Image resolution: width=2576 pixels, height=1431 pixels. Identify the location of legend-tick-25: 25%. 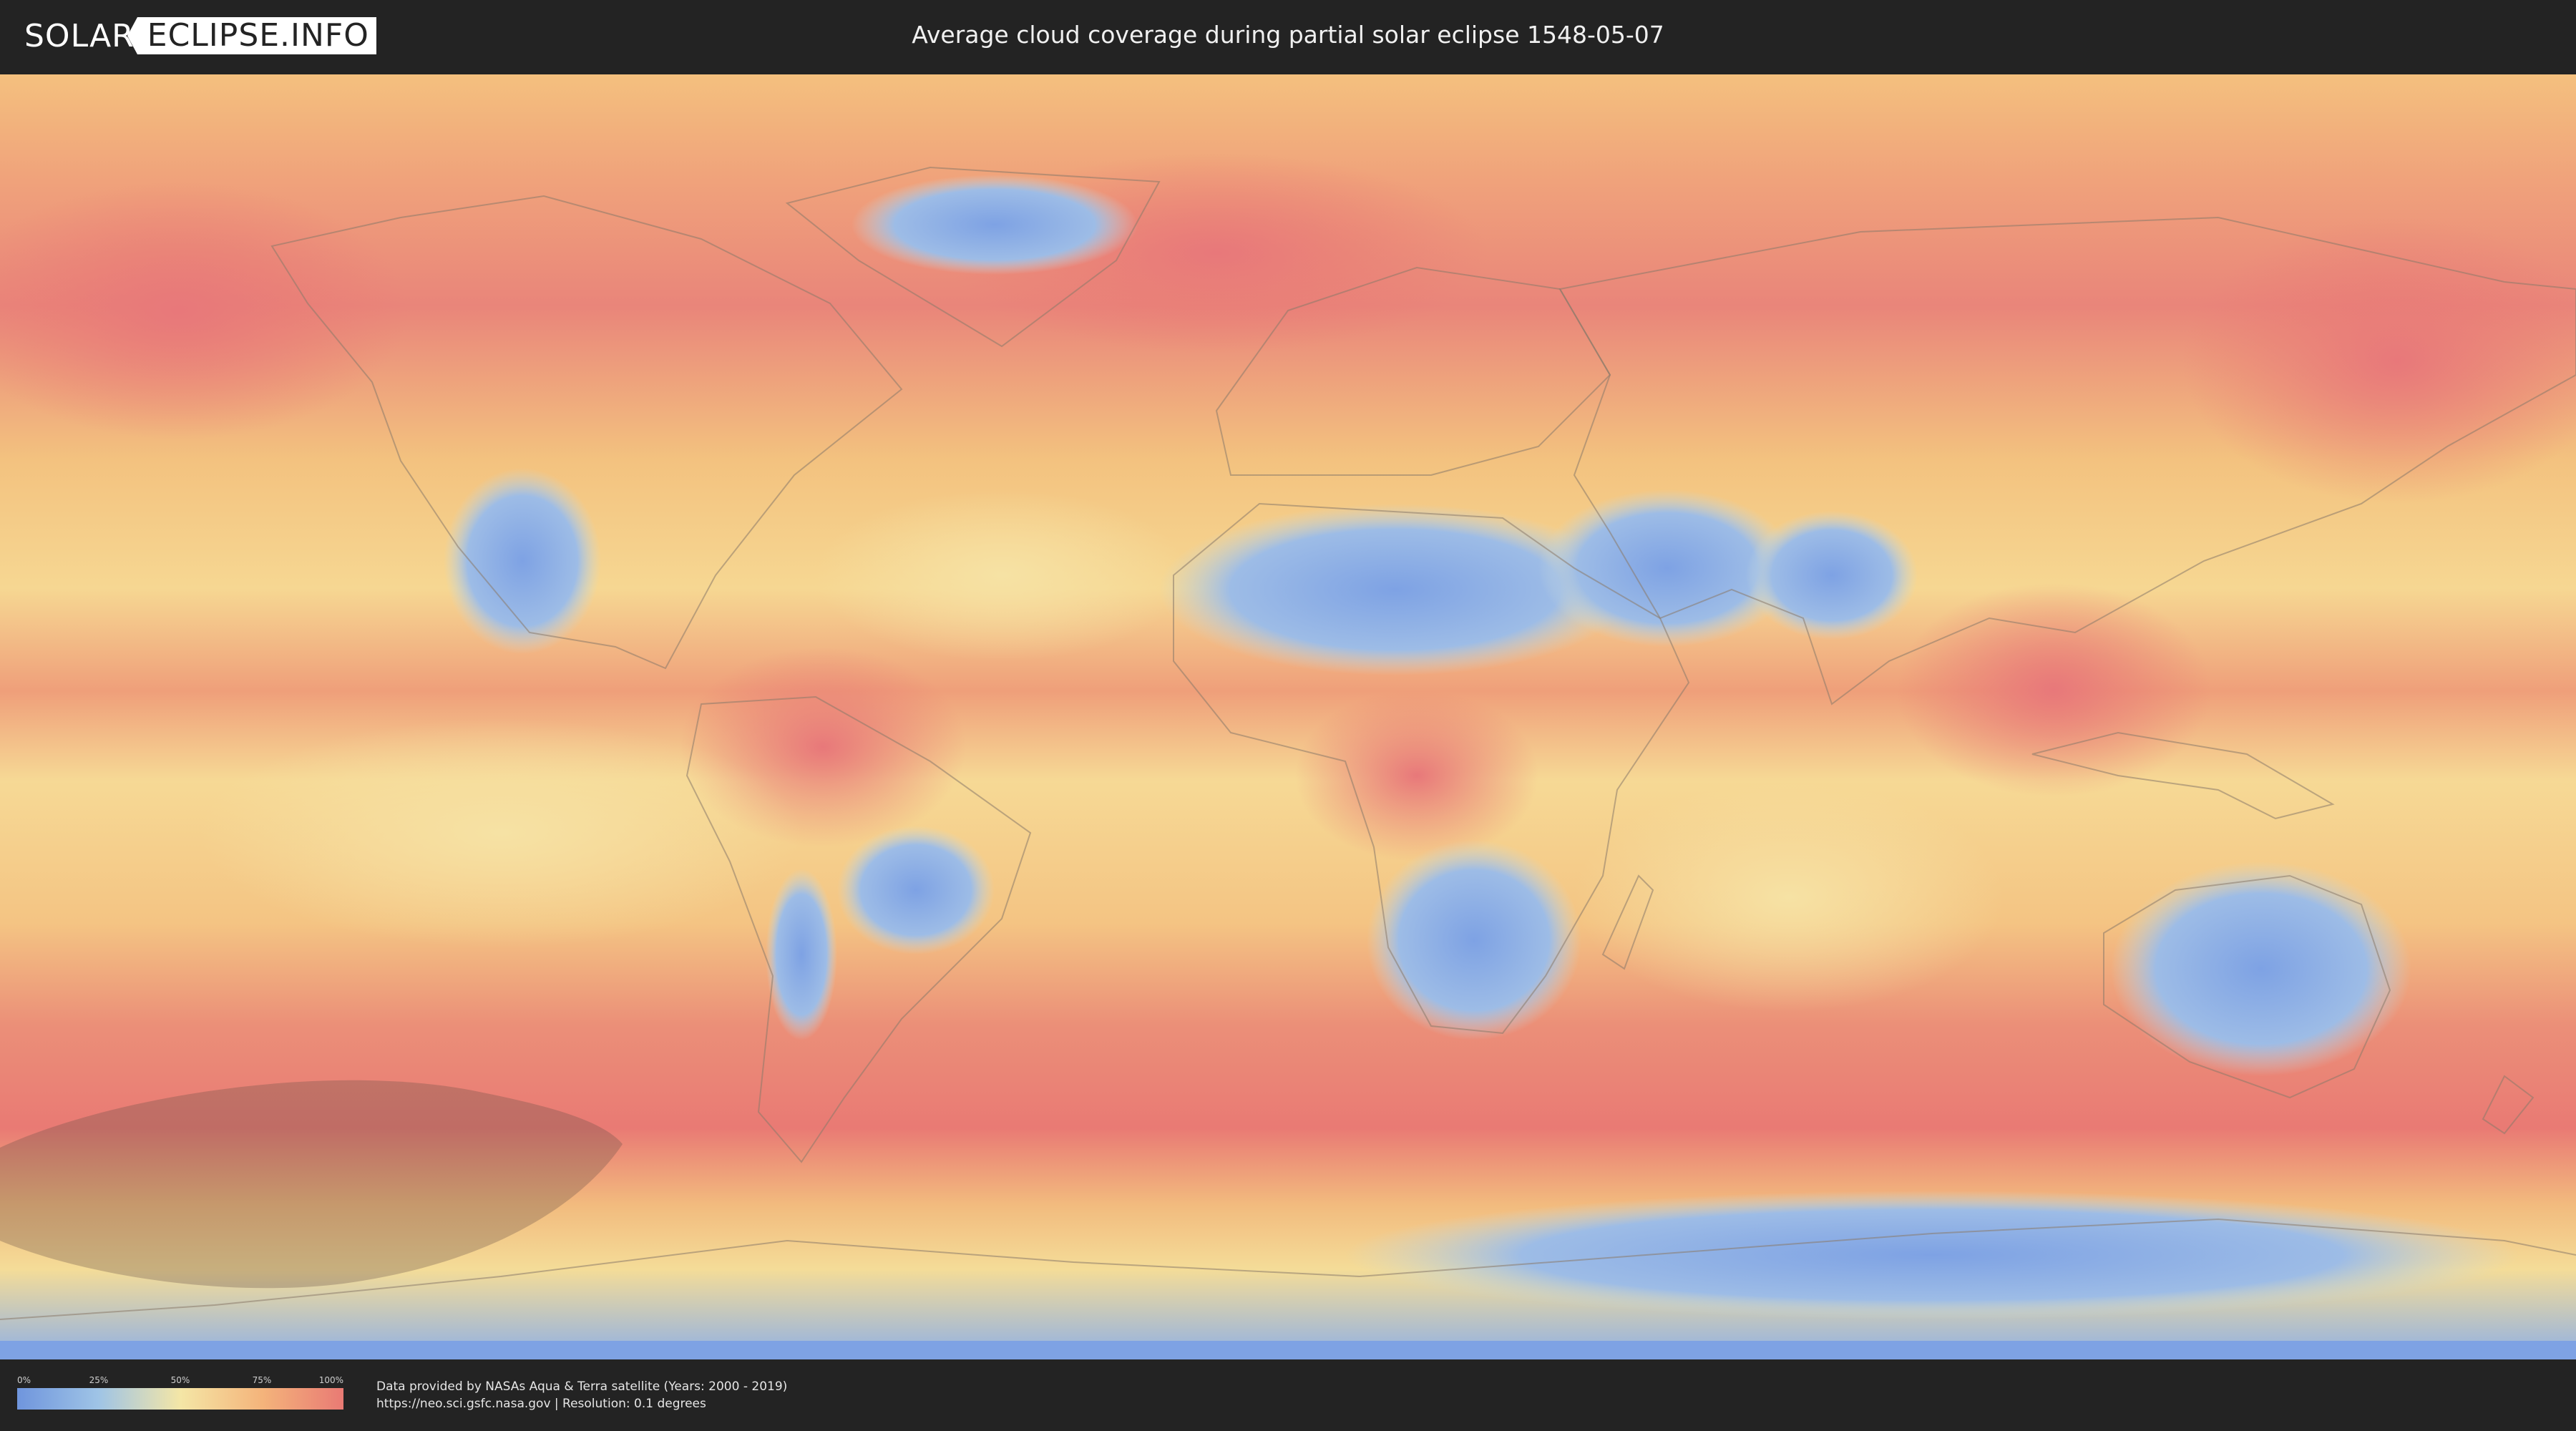
(99, 1380).